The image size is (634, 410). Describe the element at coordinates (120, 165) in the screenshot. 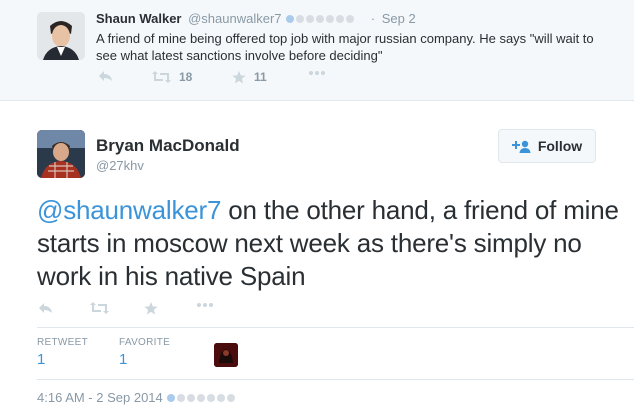

I see `username: @27khv` at that location.